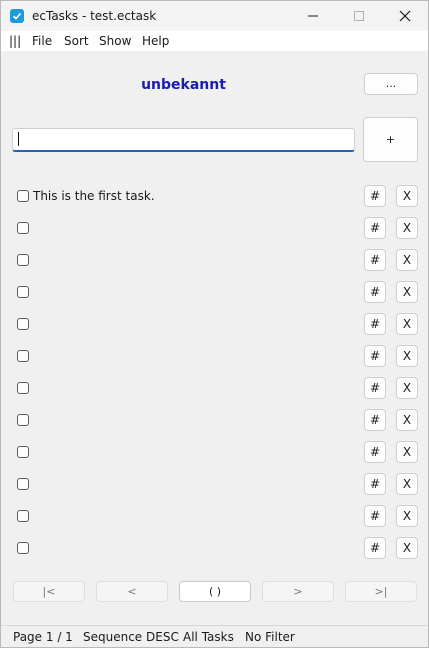 The image size is (429, 648). Describe the element at coordinates (214, 197) in the screenshot. I see `task-row: This is the first task. # X` at that location.